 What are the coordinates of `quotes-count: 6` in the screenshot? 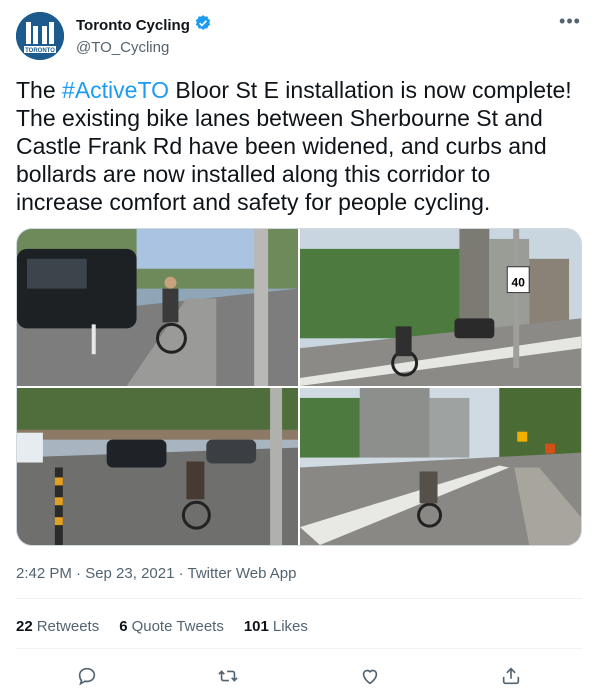 It's located at (123, 626).